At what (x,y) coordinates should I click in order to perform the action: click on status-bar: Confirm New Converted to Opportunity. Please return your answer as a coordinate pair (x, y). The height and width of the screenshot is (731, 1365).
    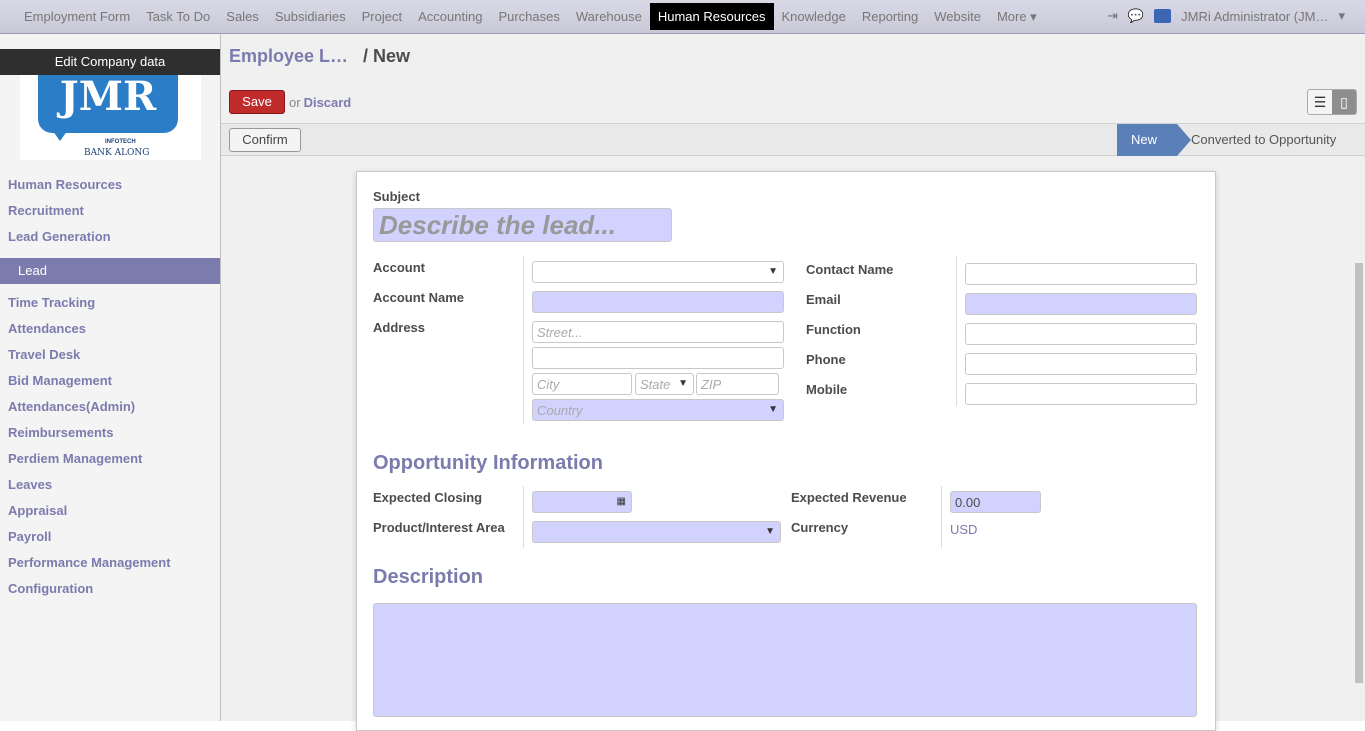
    Looking at the image, I should click on (793, 139).